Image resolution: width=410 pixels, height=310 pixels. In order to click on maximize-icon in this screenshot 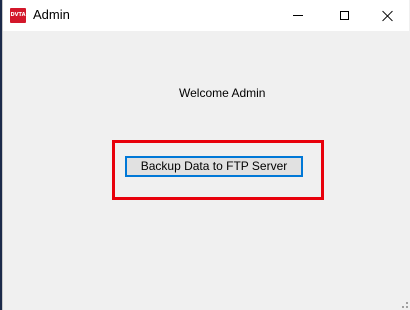, I will do `click(344, 15)`.